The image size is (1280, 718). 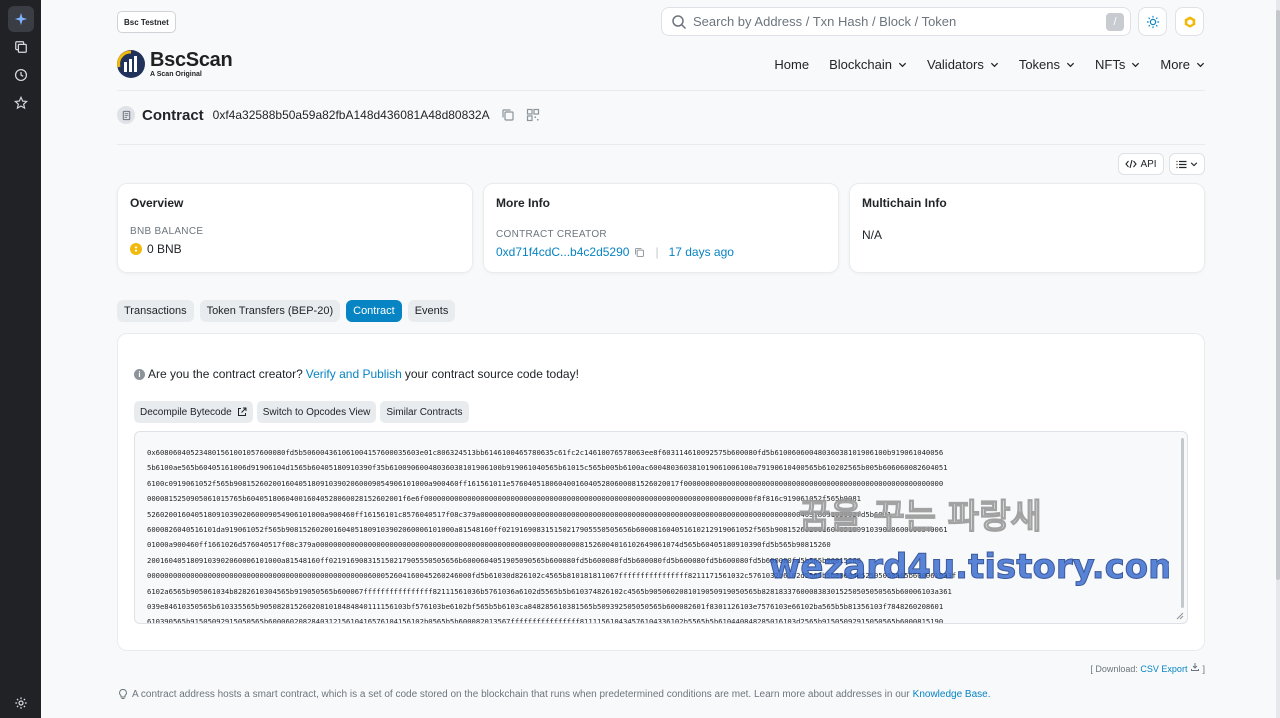 I want to click on brand-tagline: A Scan Original, so click(x=176, y=74).